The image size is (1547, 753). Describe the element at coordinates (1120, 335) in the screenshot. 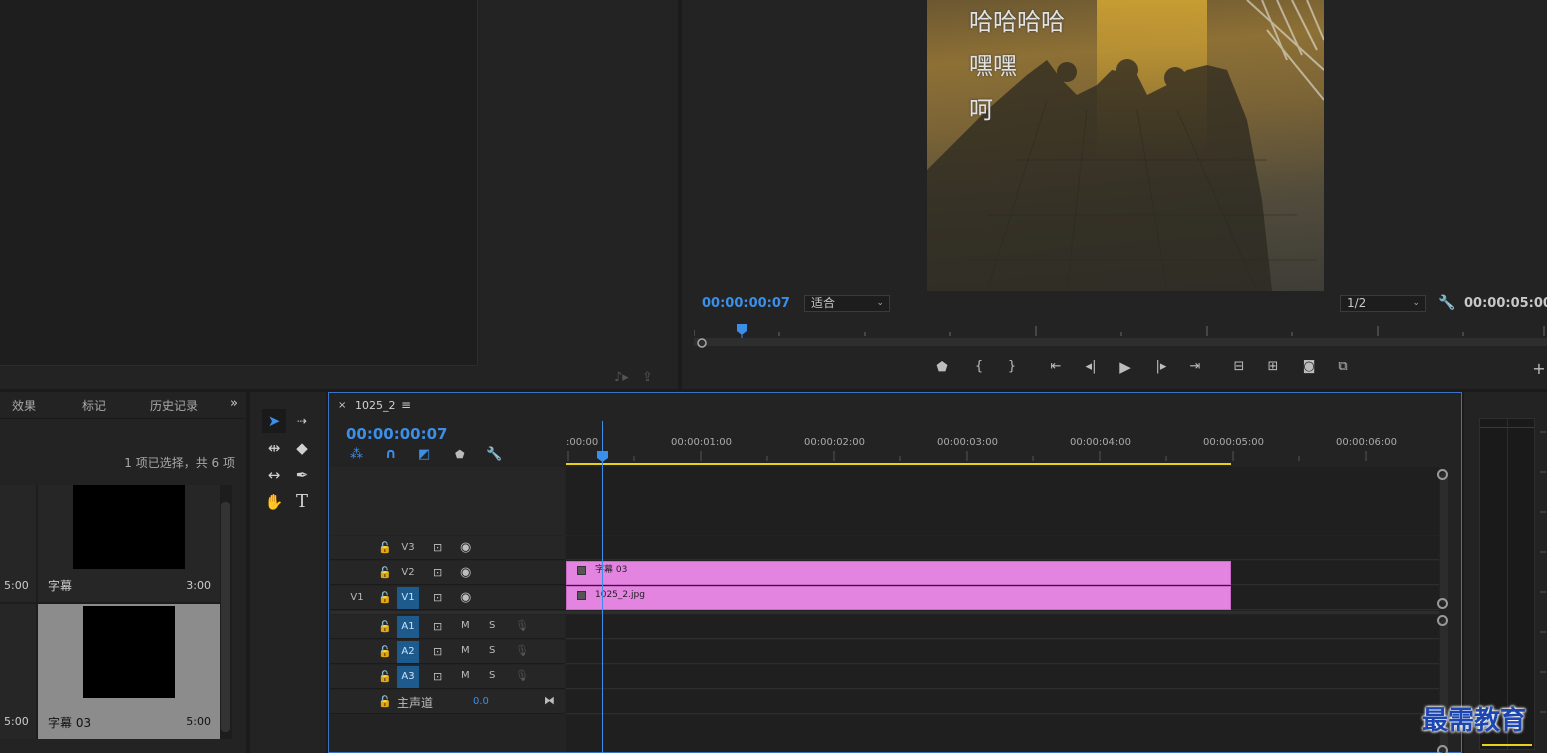

I see `program-ruler` at that location.